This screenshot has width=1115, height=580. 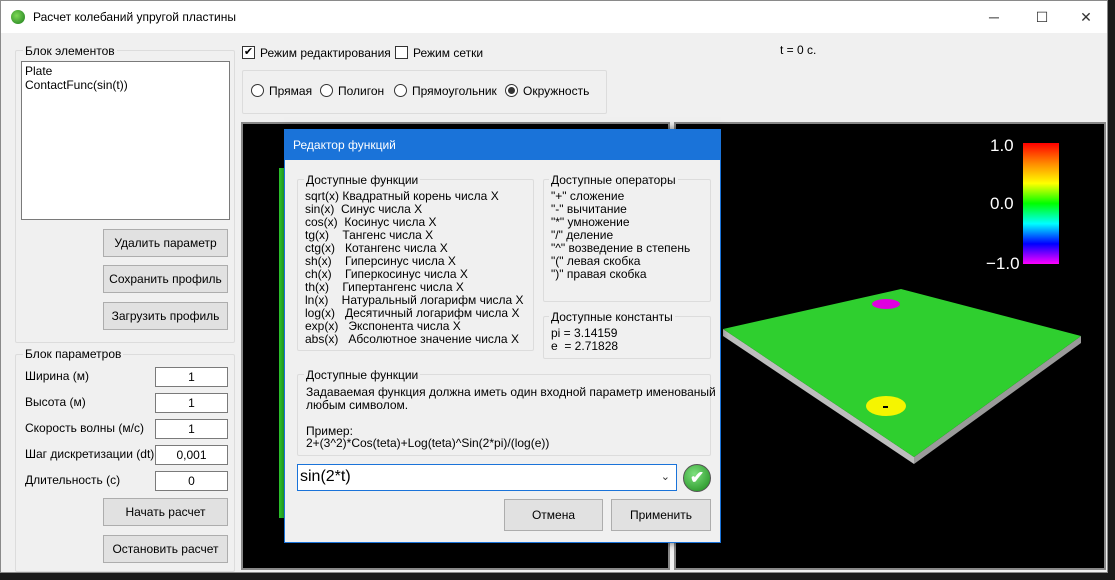 I want to click on rectangle-radio-label: Прямоугольник, so click(x=454, y=91).